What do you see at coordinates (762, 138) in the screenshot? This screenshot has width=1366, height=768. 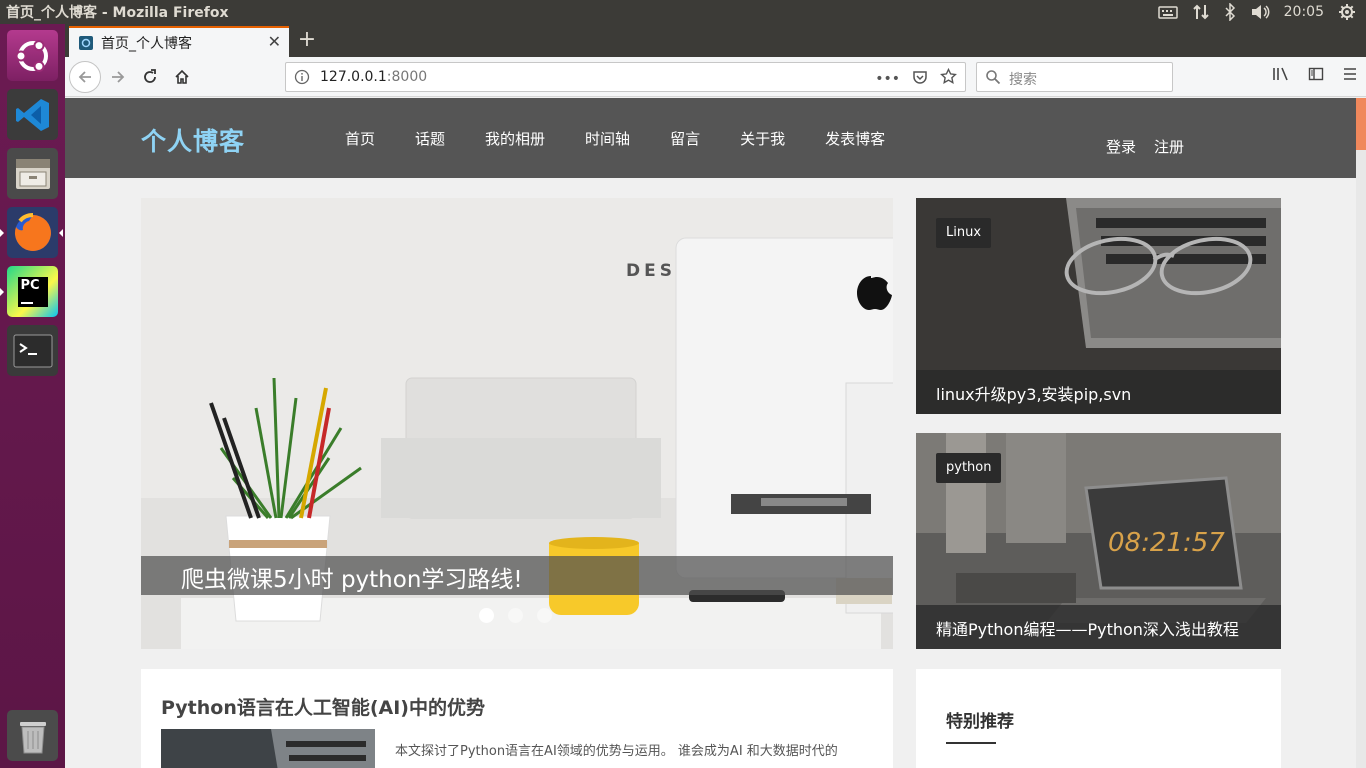 I see `nav-about: 关于我` at bounding box center [762, 138].